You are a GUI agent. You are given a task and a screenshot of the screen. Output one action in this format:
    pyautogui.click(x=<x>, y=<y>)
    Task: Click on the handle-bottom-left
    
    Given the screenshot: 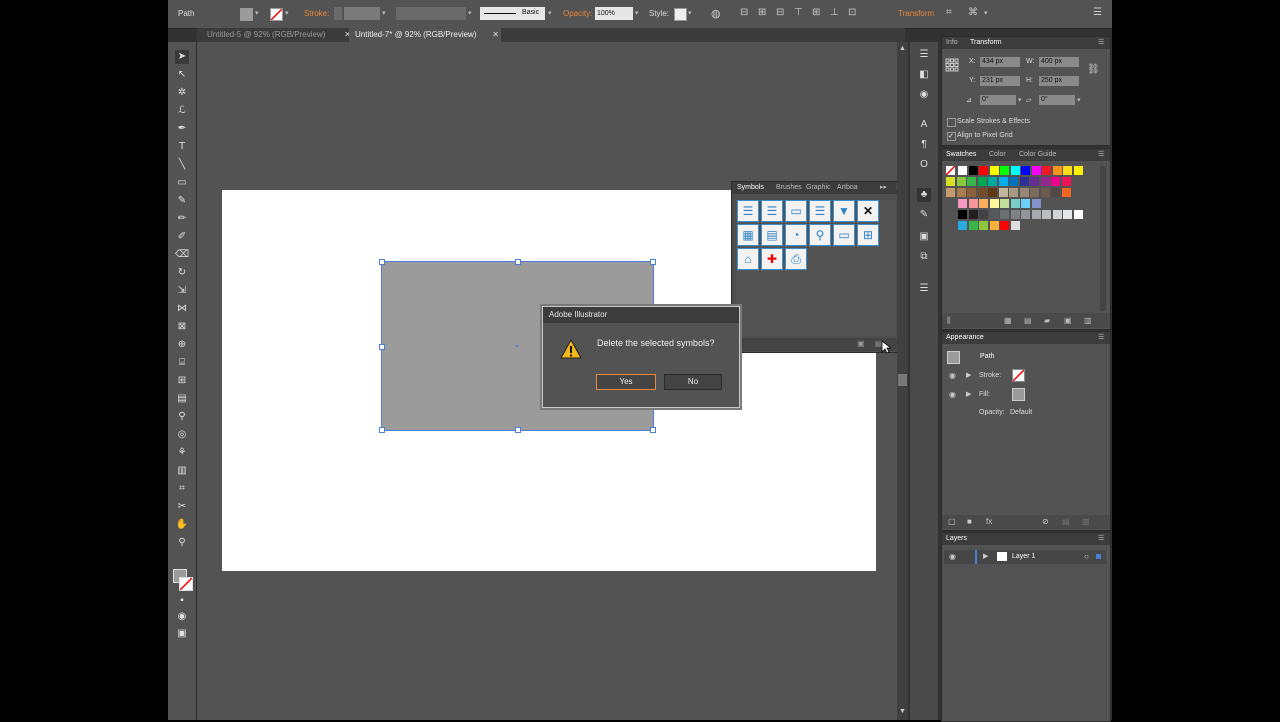 What is the action you would take?
    pyautogui.click(x=382, y=430)
    